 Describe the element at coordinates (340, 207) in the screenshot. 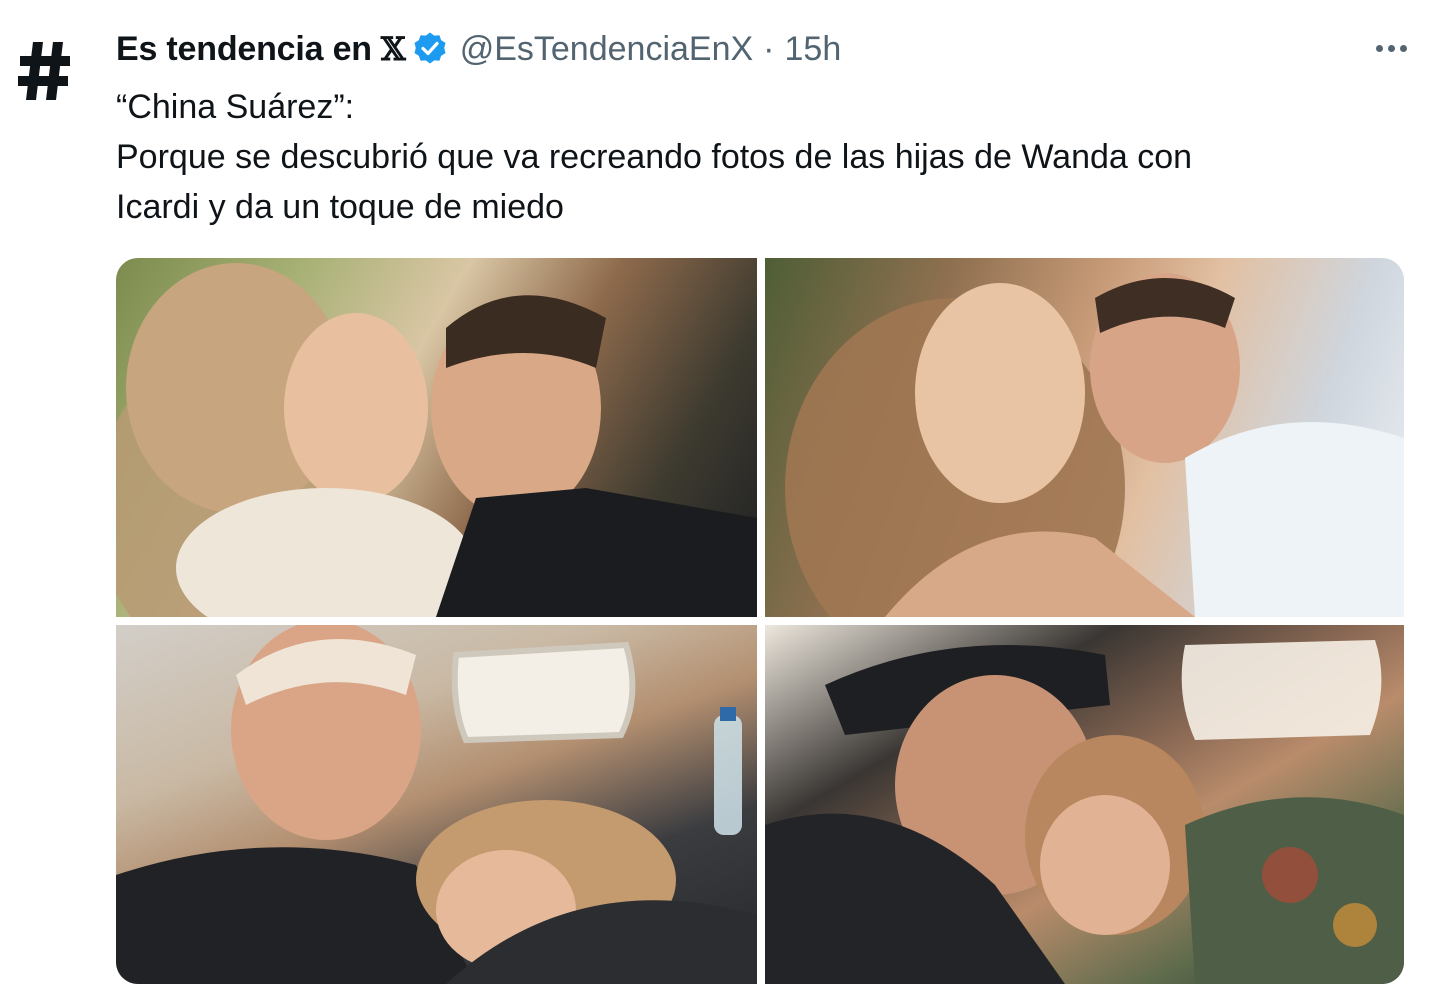

I see `tweet-text-line: Icardi y da un toque de miedo` at that location.